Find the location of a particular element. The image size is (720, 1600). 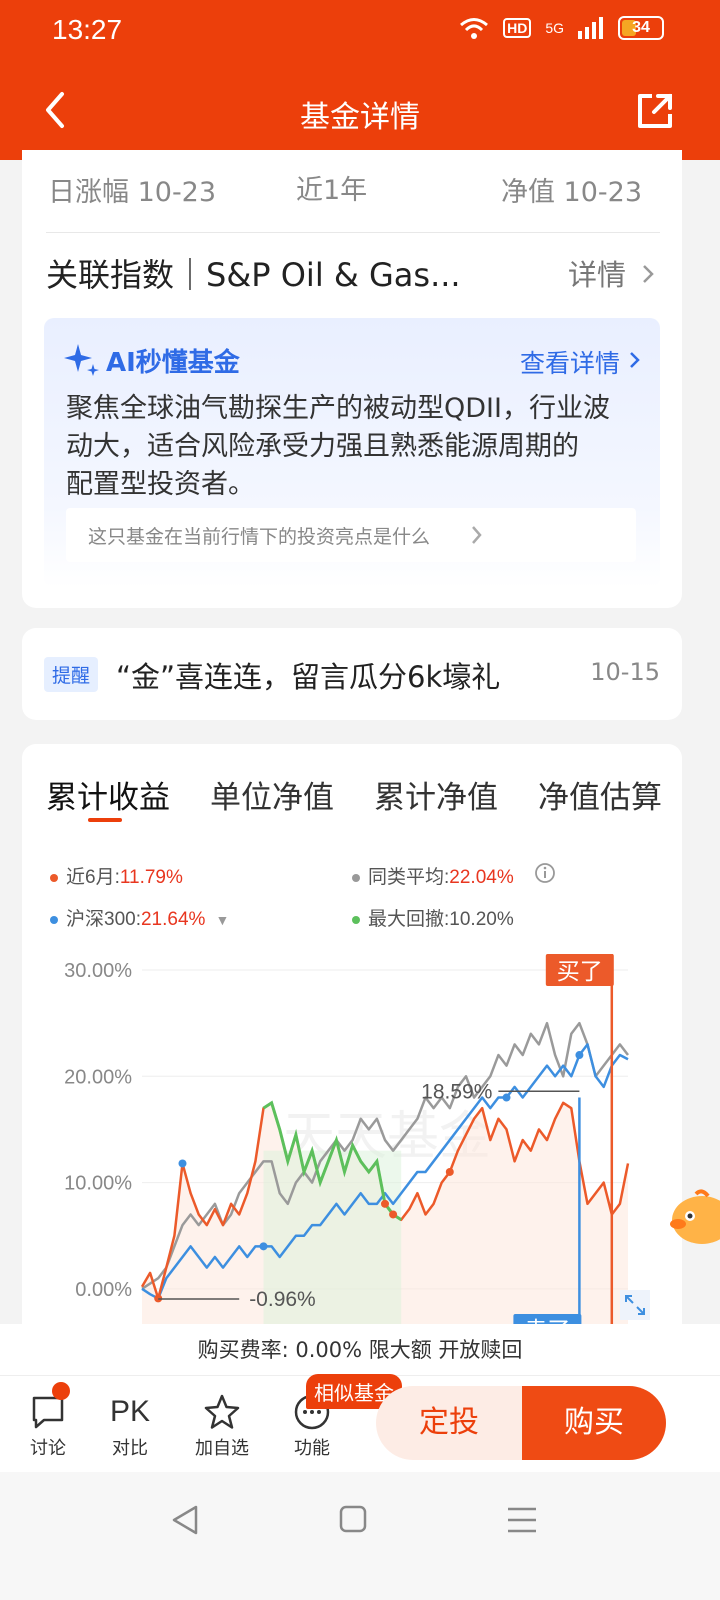

nav-label: 净值 10-23 is located at coordinates (571, 192).